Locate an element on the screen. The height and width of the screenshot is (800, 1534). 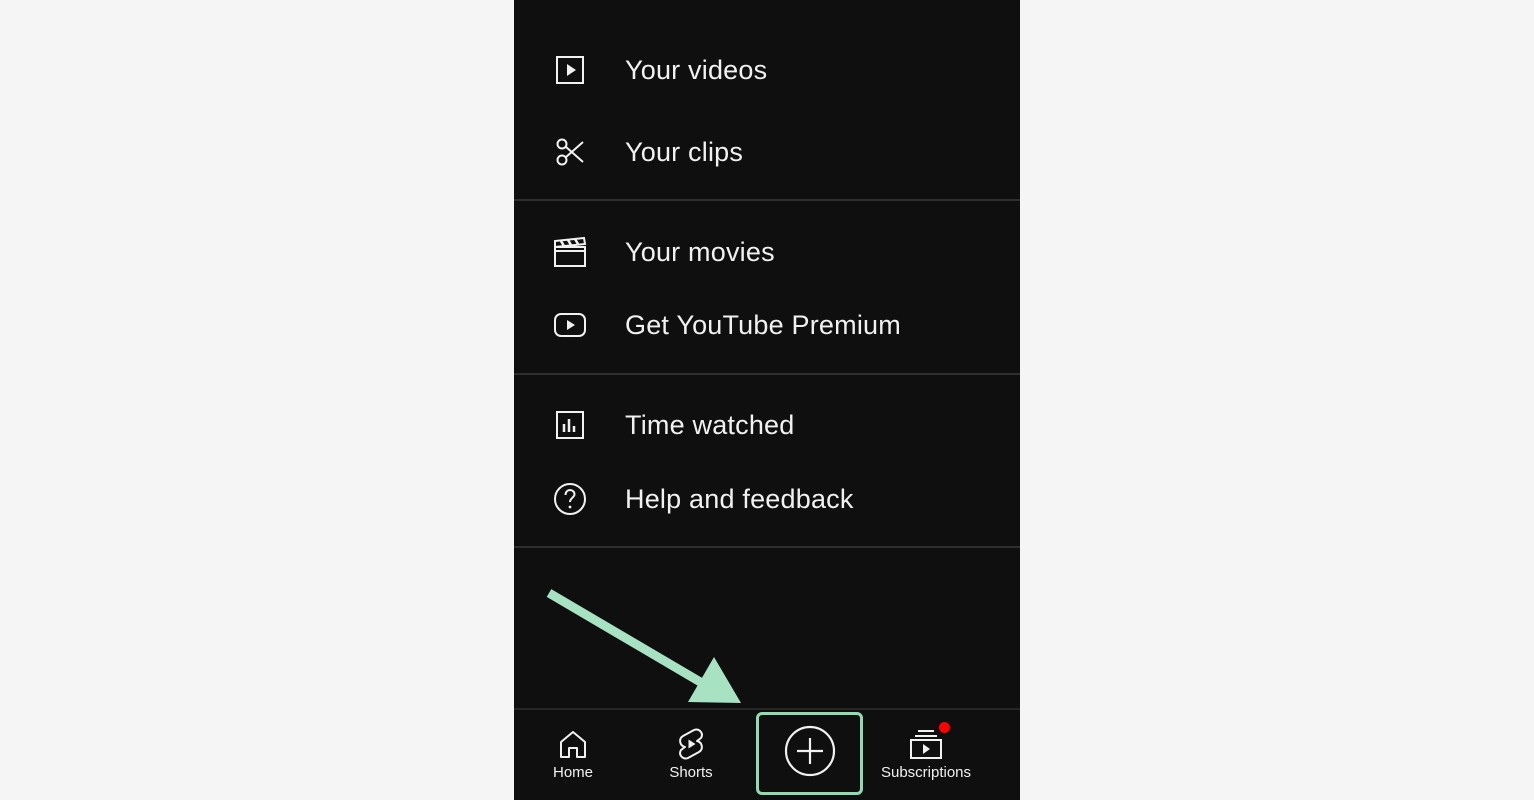
nav-shorts-label: Shorts is located at coordinates (691, 772).